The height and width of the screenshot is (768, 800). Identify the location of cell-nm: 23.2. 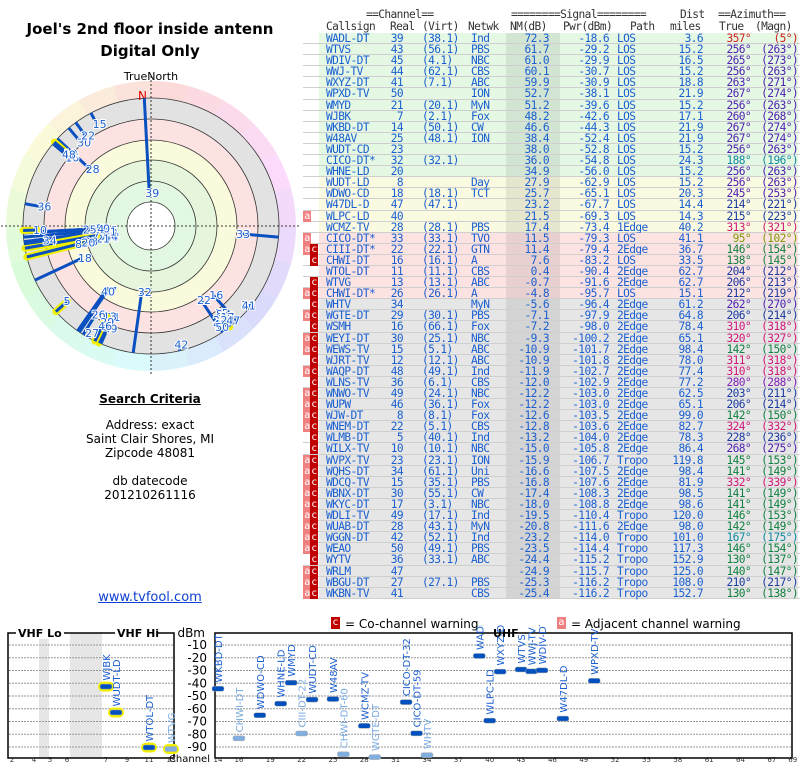
(536, 205).